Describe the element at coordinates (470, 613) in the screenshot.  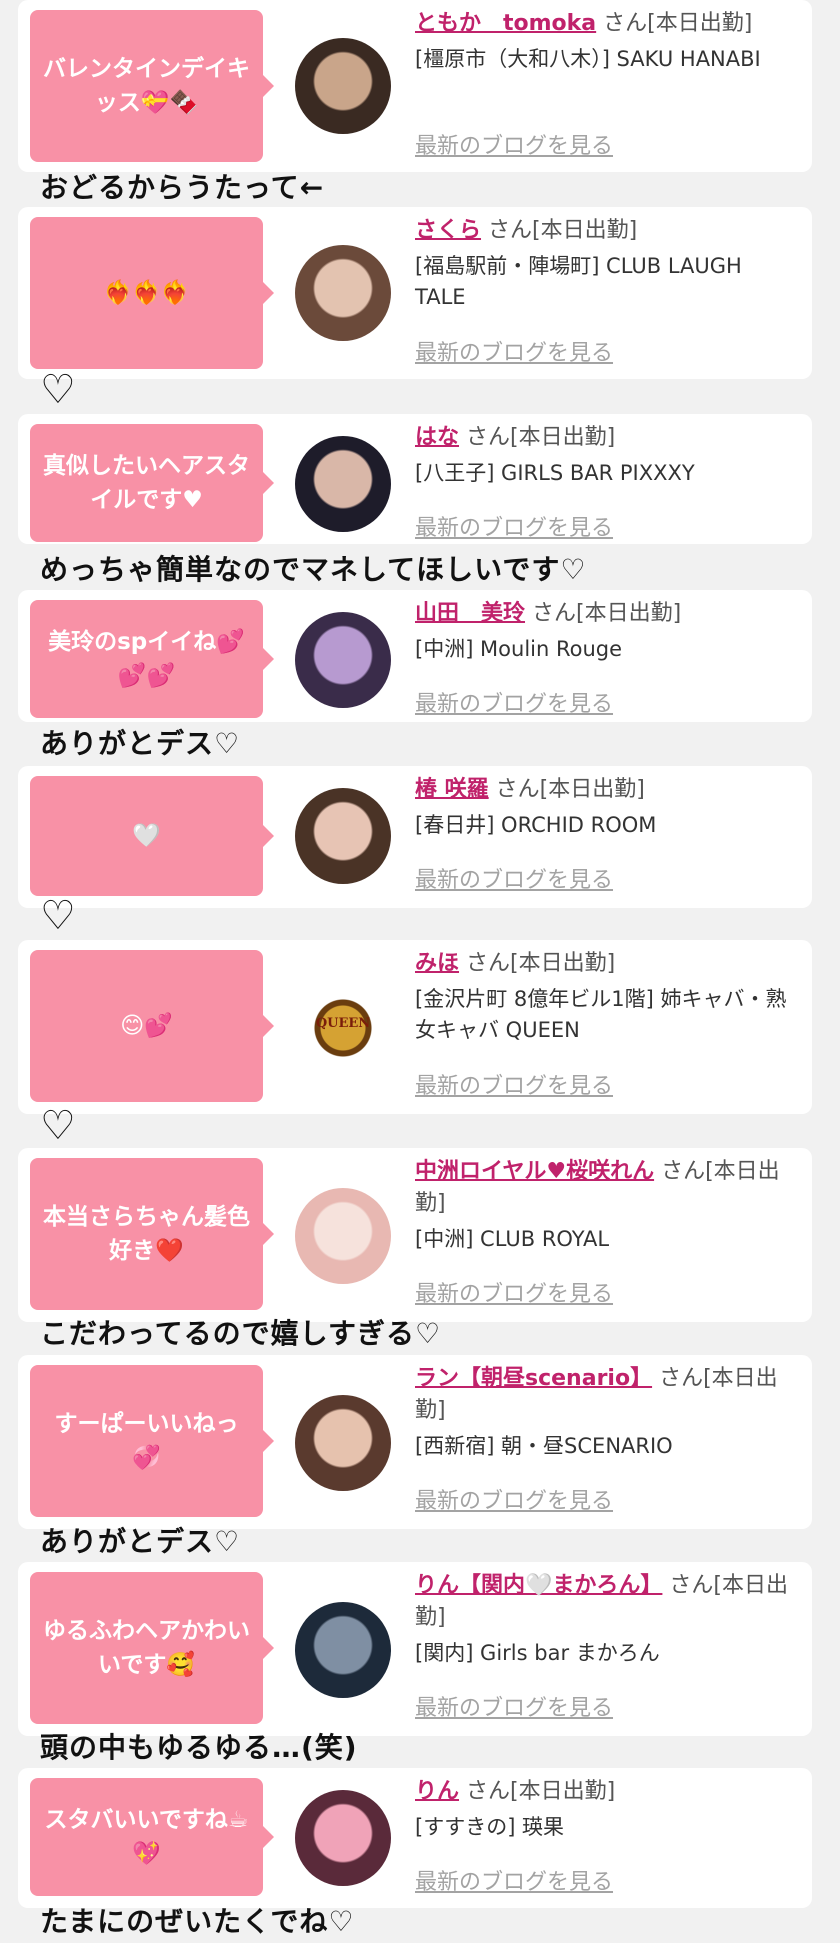
I see `cast-name-link: 山田 美玲` at that location.